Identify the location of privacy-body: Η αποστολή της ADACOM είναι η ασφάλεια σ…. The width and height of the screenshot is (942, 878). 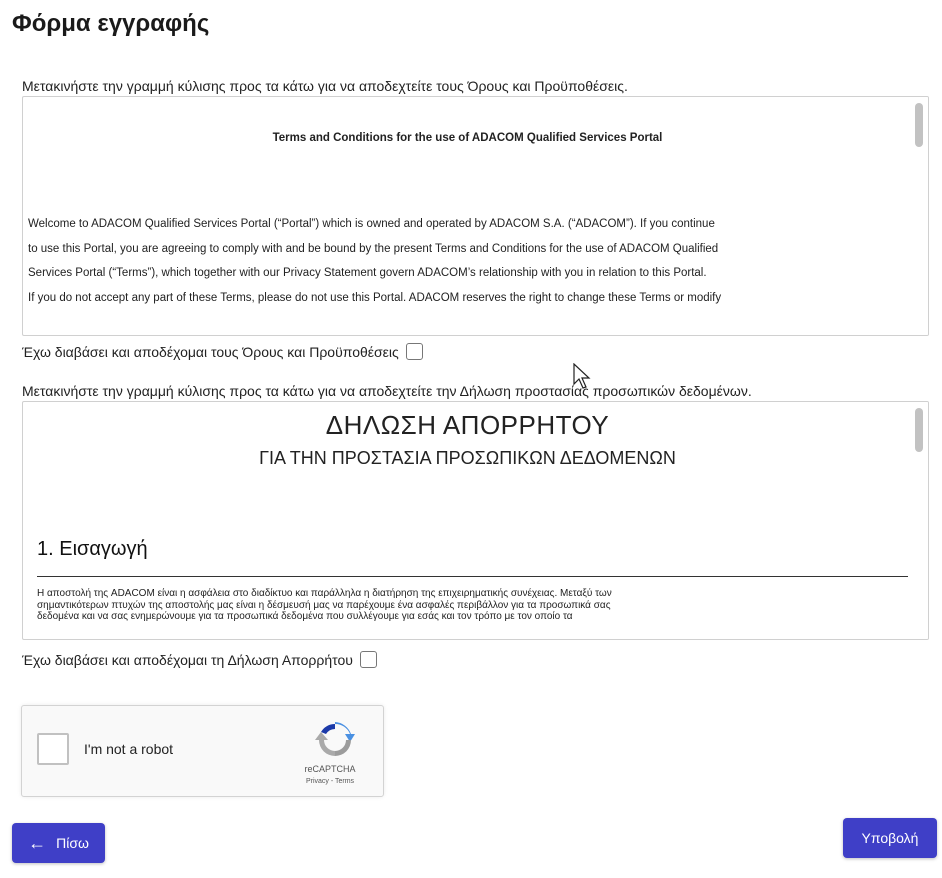
(472, 605).